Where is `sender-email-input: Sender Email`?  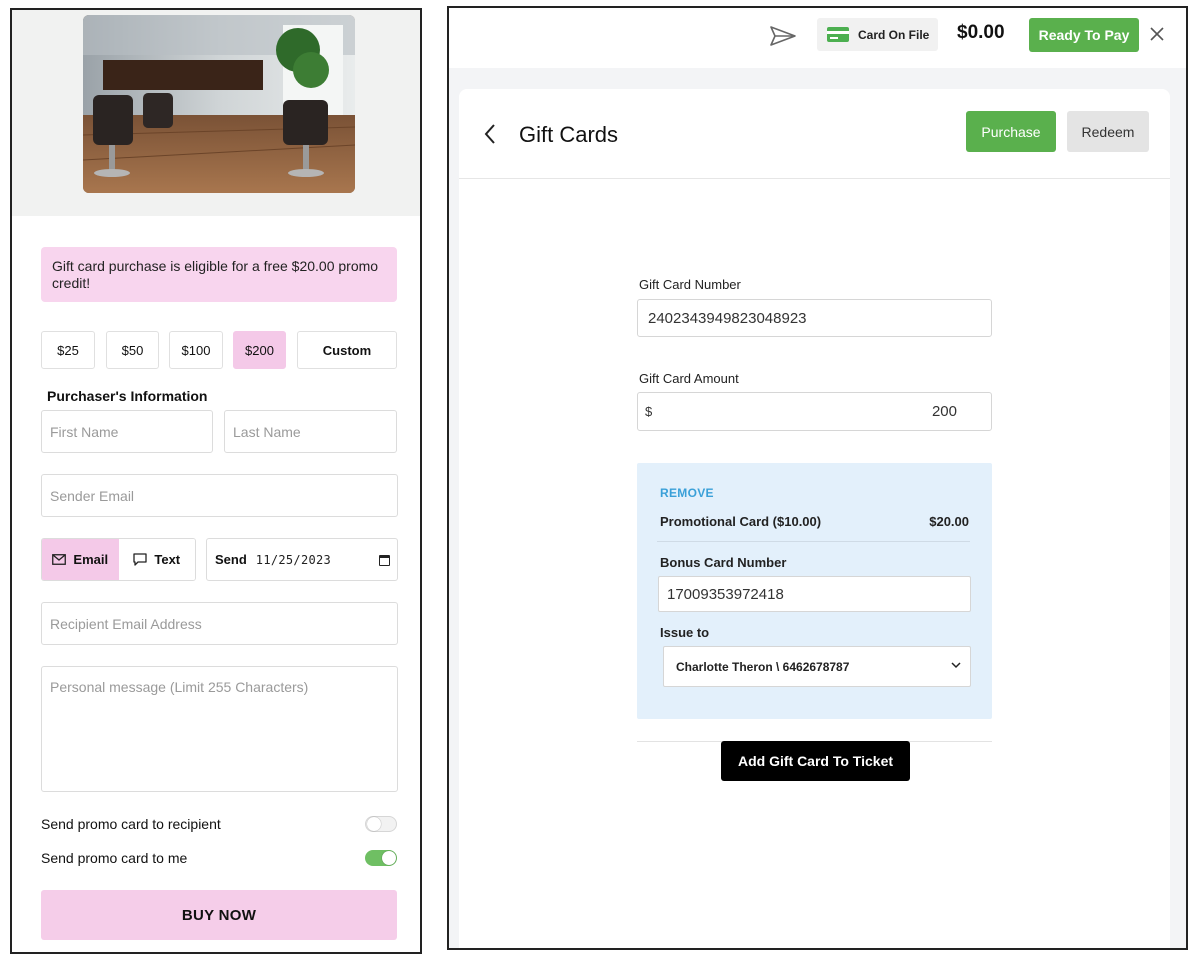
sender-email-input: Sender Email is located at coordinates (219, 495).